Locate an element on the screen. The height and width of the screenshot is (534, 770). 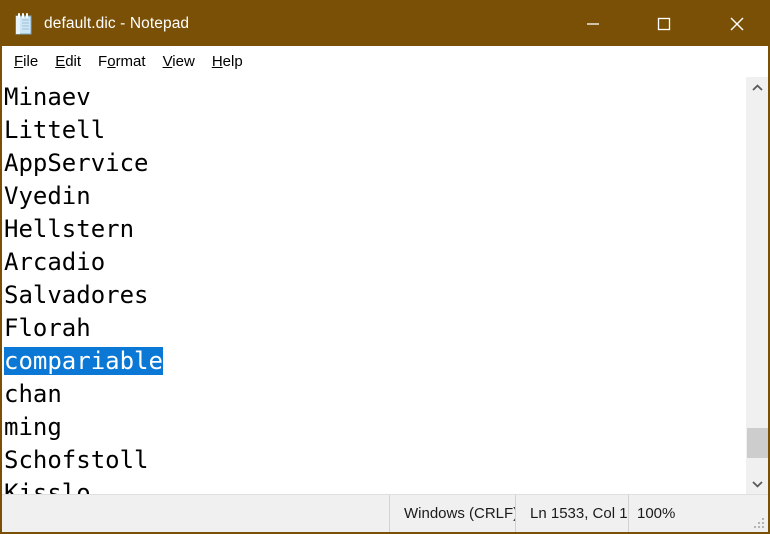
scrollbar-thumb is located at coordinates (757, 443).